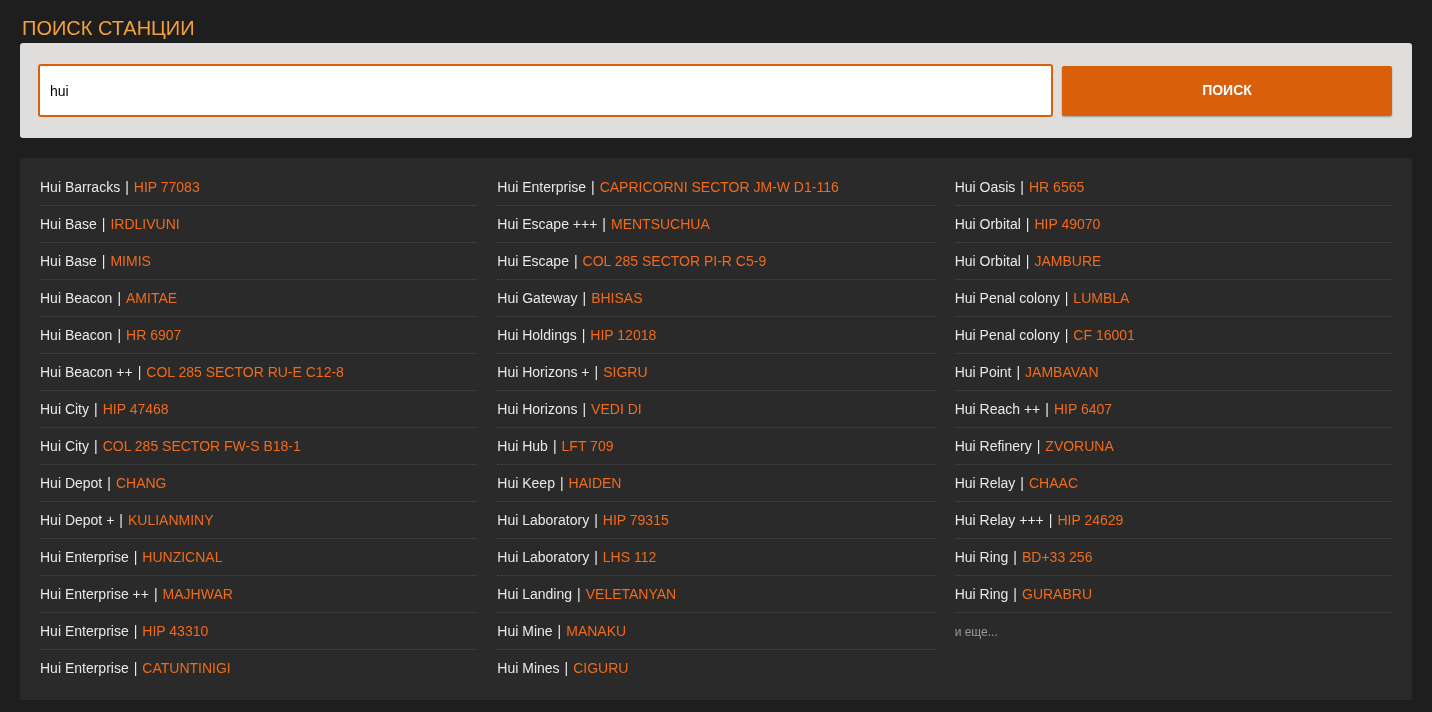 Image resolution: width=1432 pixels, height=712 pixels. What do you see at coordinates (631, 594) in the screenshot?
I see `system-link: VELETANYAN` at bounding box center [631, 594].